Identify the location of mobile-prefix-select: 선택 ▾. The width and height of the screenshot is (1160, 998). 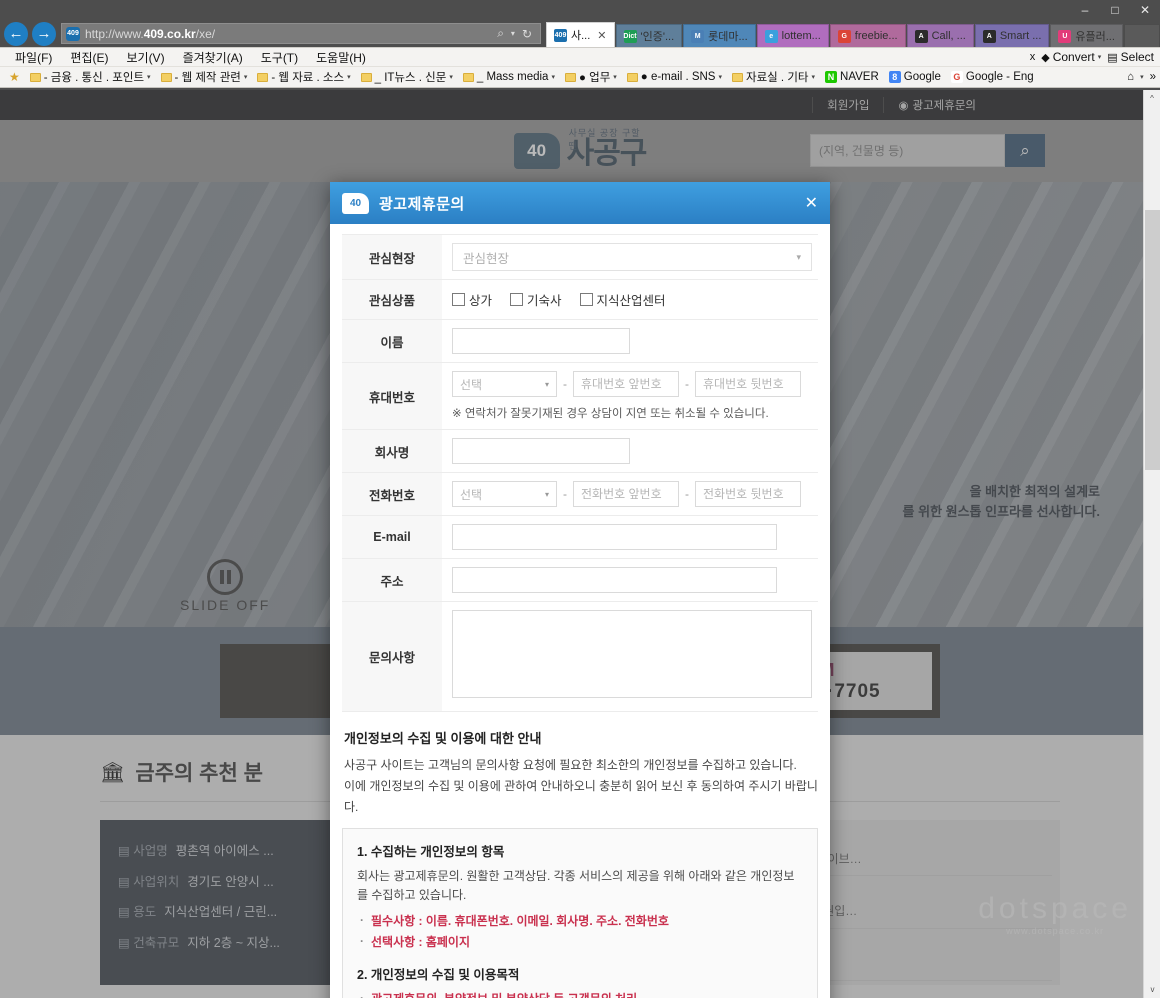
(504, 384).